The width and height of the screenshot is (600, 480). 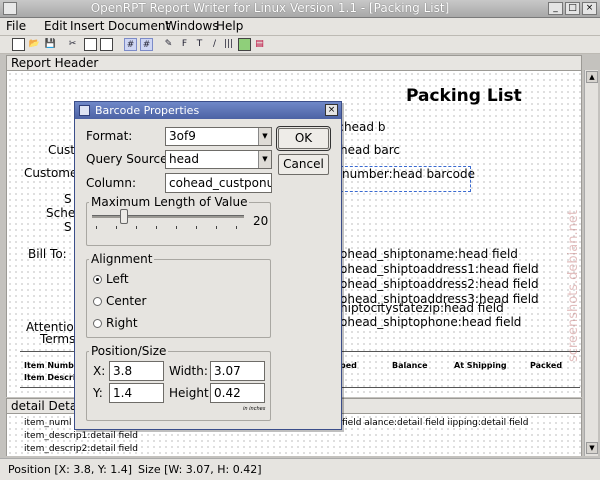 I want to click on select-icon: ✎, so click(x=168, y=44).